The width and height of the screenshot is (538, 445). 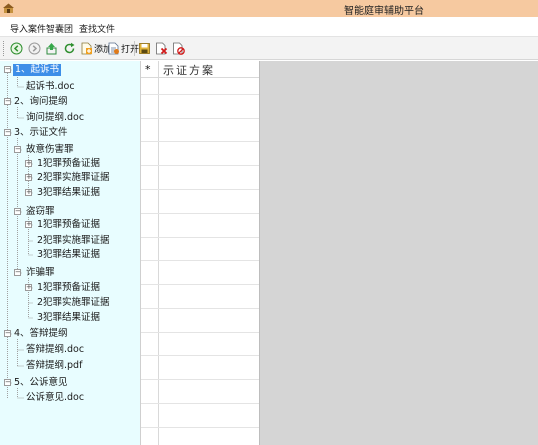 I want to click on tree-node-theft: 盗窃罪, so click(x=40, y=212).